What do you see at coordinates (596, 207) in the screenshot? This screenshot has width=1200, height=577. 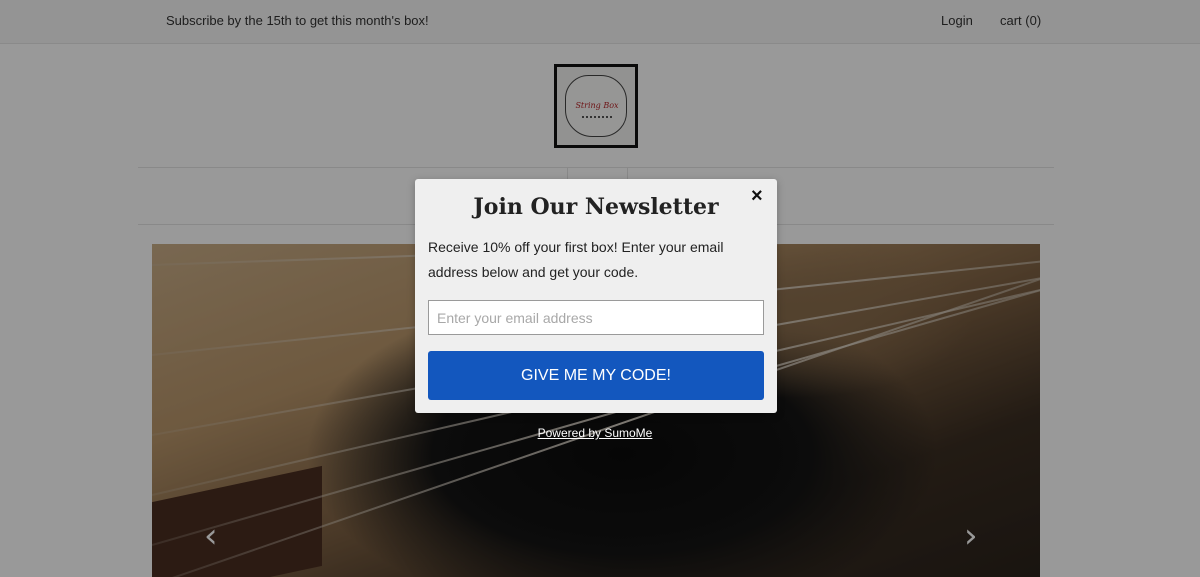 I see `modal-title: Join Our Newsletter` at bounding box center [596, 207].